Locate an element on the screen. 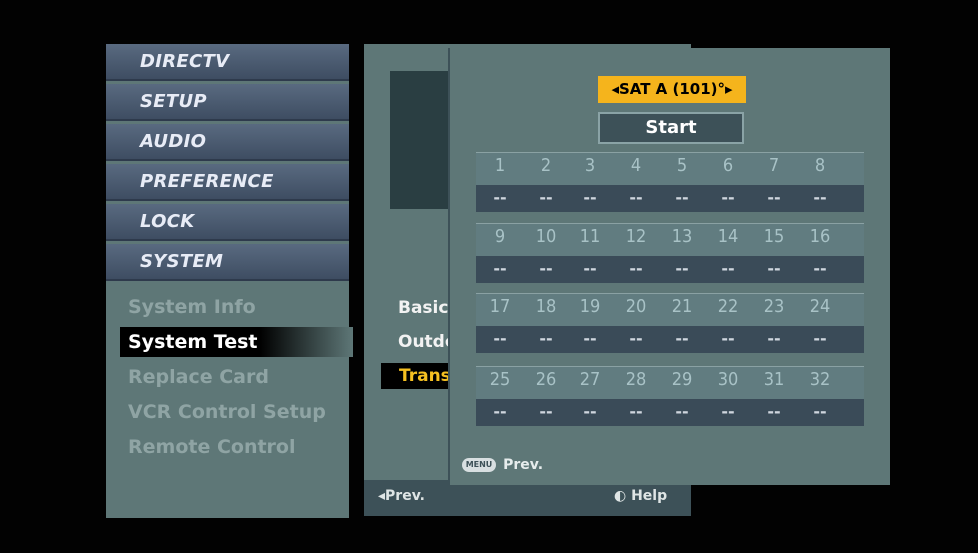  test-item-outdoor: Outdo is located at coordinates (427, 342).